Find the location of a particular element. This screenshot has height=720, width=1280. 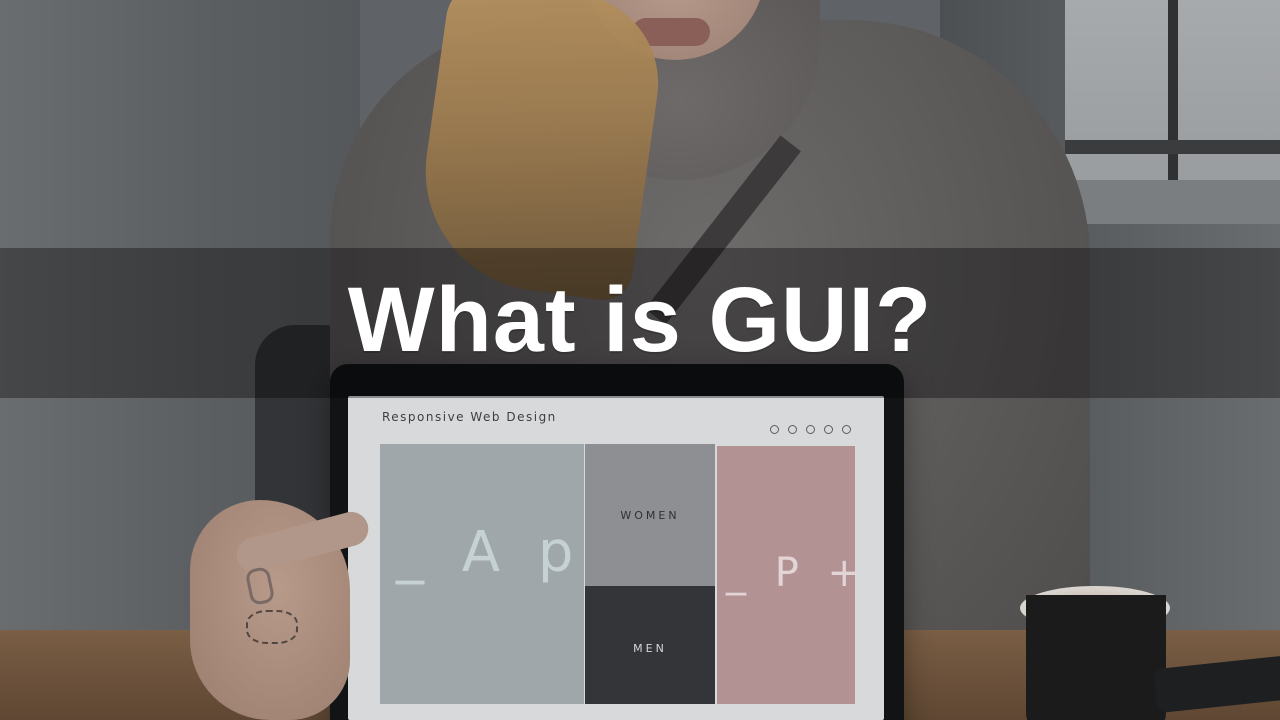

laptop-screen-title: Responsive Web Design is located at coordinates (469, 417).